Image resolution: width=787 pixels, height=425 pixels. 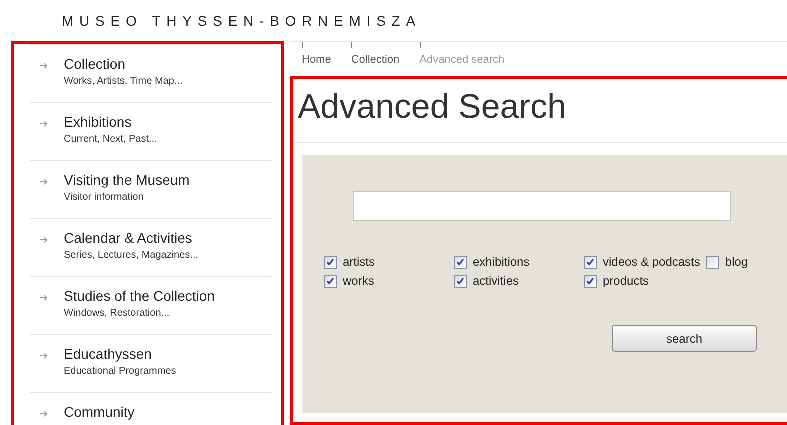 I want to click on menu-link: Studies of the Collection, so click(x=139, y=296).